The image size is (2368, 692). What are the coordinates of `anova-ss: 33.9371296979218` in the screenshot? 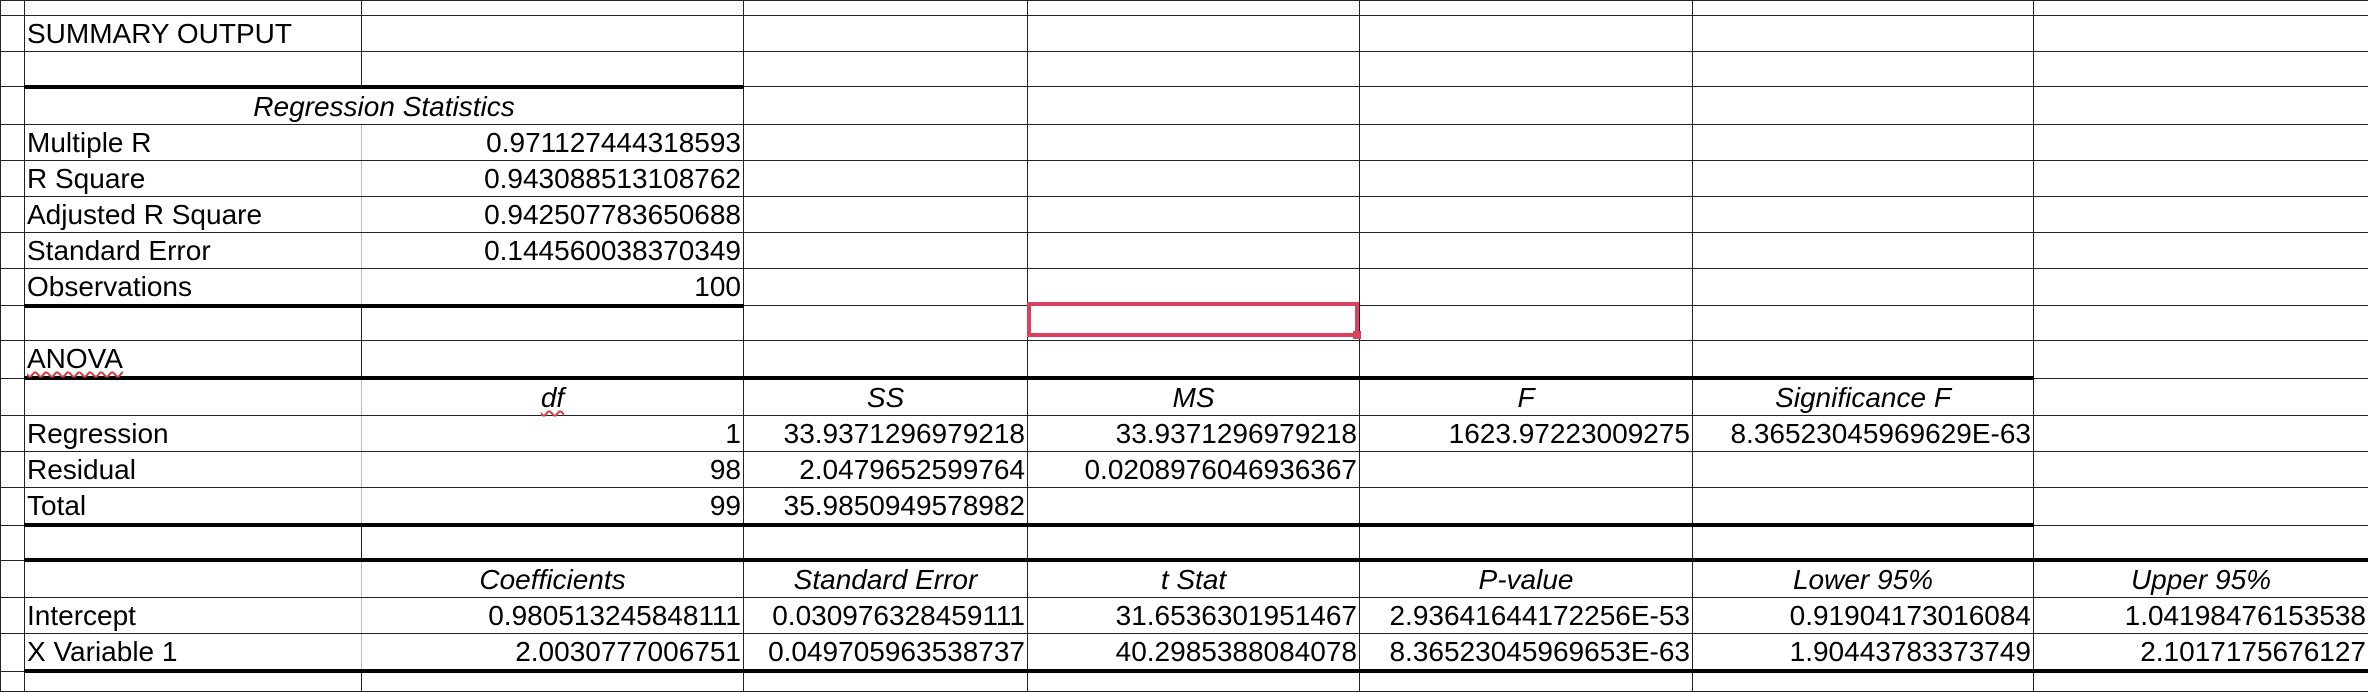 It's located at (886, 434).